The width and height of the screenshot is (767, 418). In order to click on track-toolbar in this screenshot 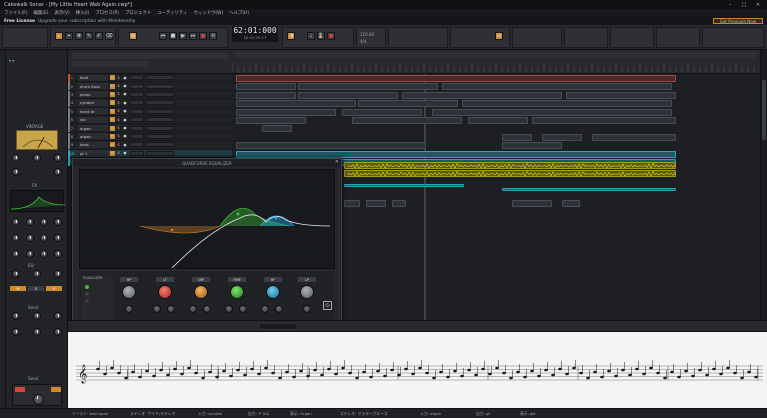, I will do `click(150, 56)`.